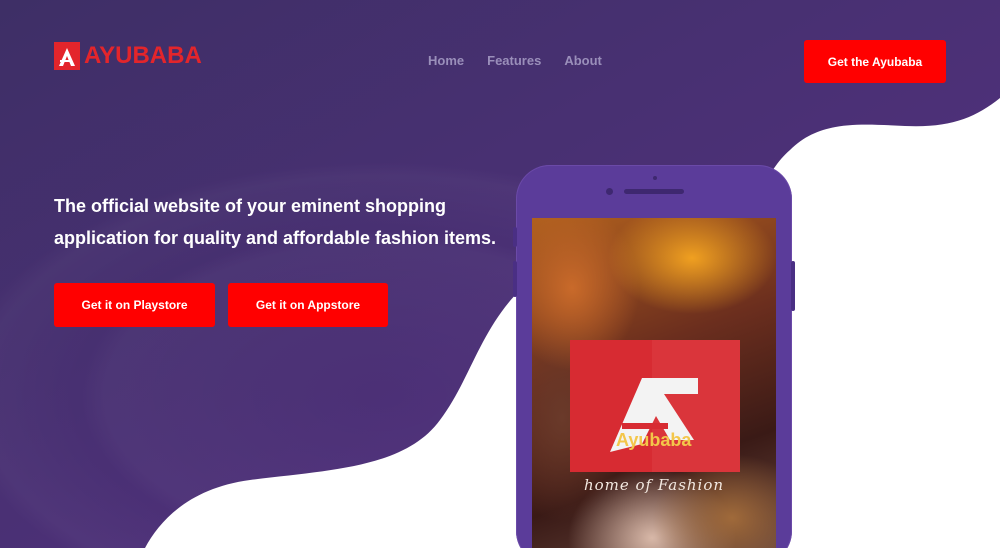 This screenshot has height=548, width=1000. Describe the element at coordinates (654, 440) in the screenshot. I see `app-logo-text: Ayubaba` at that location.